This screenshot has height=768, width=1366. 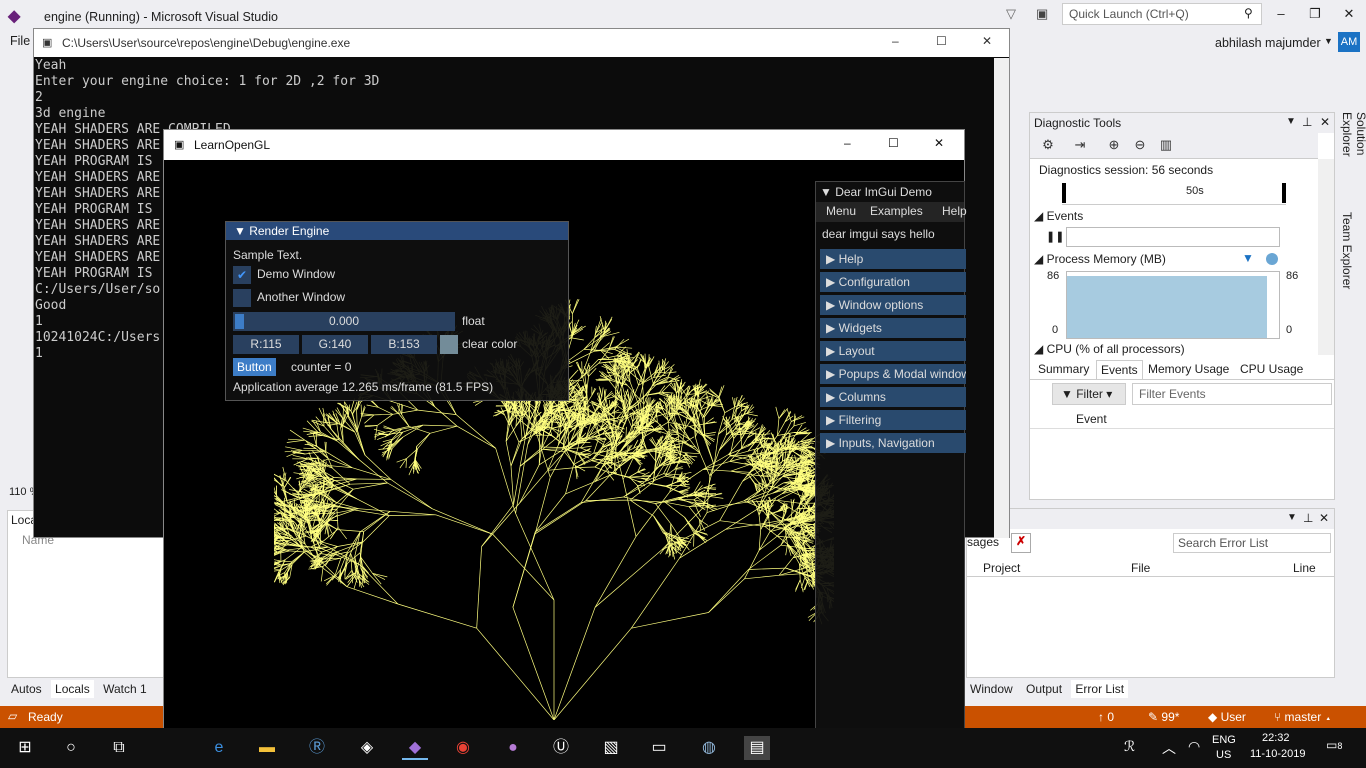 What do you see at coordinates (242, 298) in the screenshot?
I see `checkbox-empty` at bounding box center [242, 298].